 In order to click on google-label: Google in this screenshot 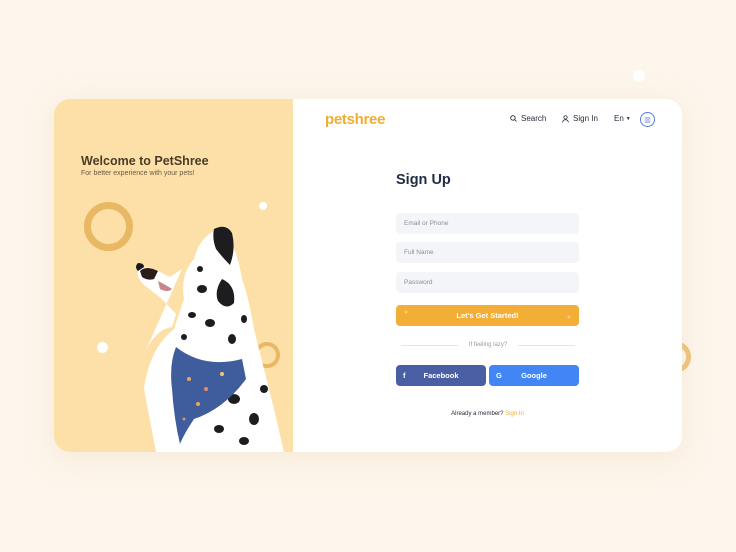, I will do `click(534, 375)`.